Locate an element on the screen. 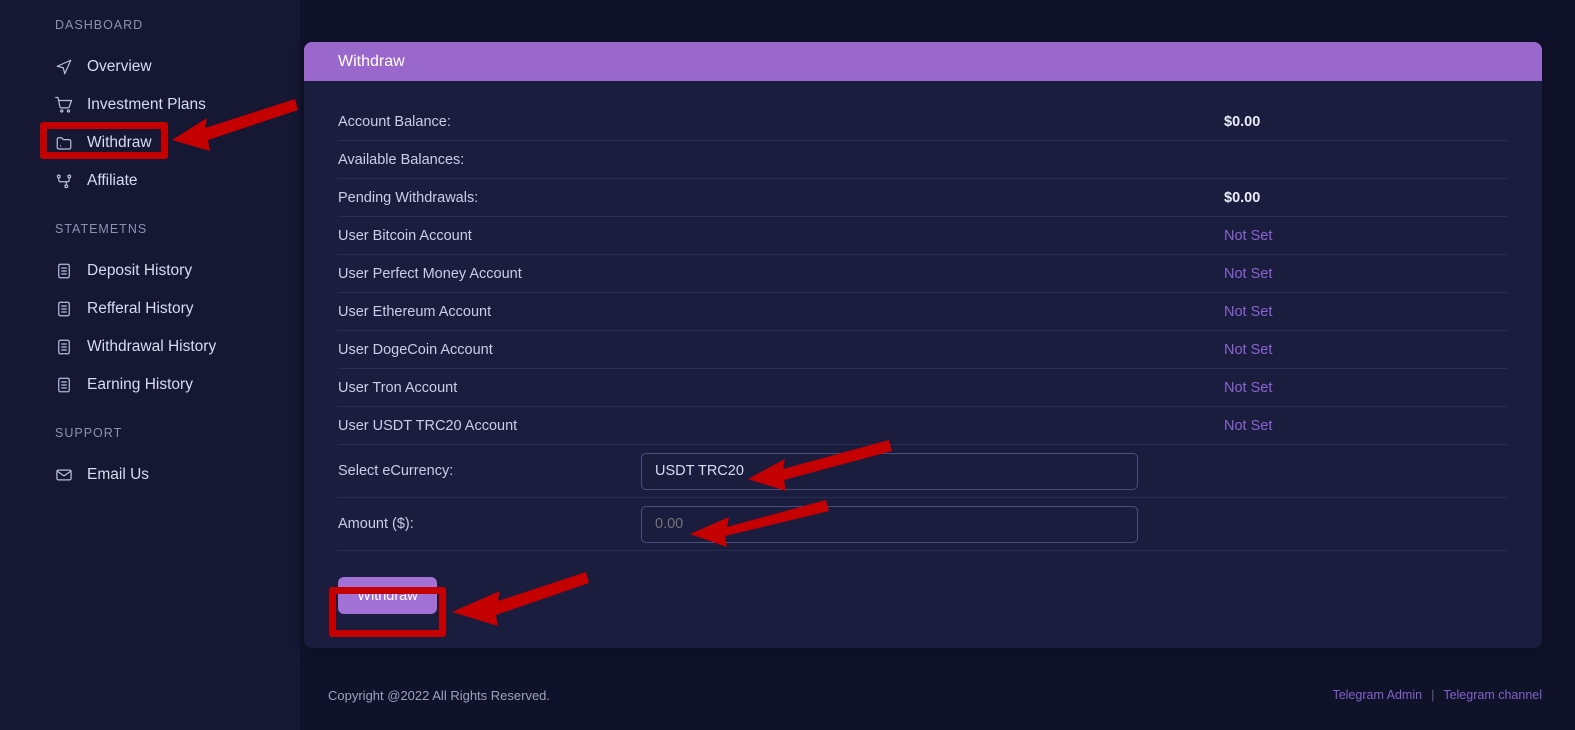 This screenshot has height=730, width=1575. table-row: User USDT TRC20 Account Not Set is located at coordinates (923, 426).